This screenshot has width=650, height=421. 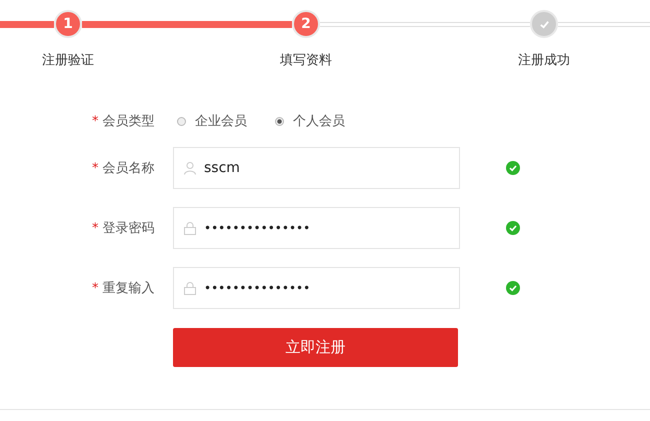 What do you see at coordinates (315, 347) in the screenshot?
I see `register-button: 立即注册` at bounding box center [315, 347].